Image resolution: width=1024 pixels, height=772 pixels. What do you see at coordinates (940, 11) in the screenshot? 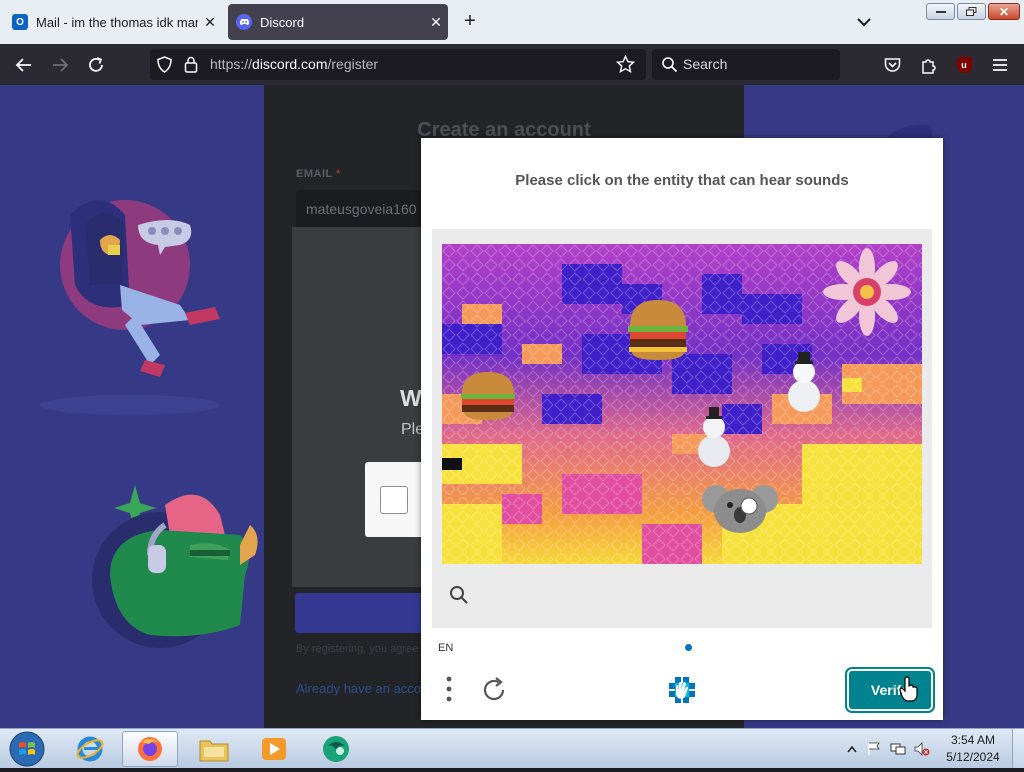
I see `window-minimize-button` at bounding box center [940, 11].